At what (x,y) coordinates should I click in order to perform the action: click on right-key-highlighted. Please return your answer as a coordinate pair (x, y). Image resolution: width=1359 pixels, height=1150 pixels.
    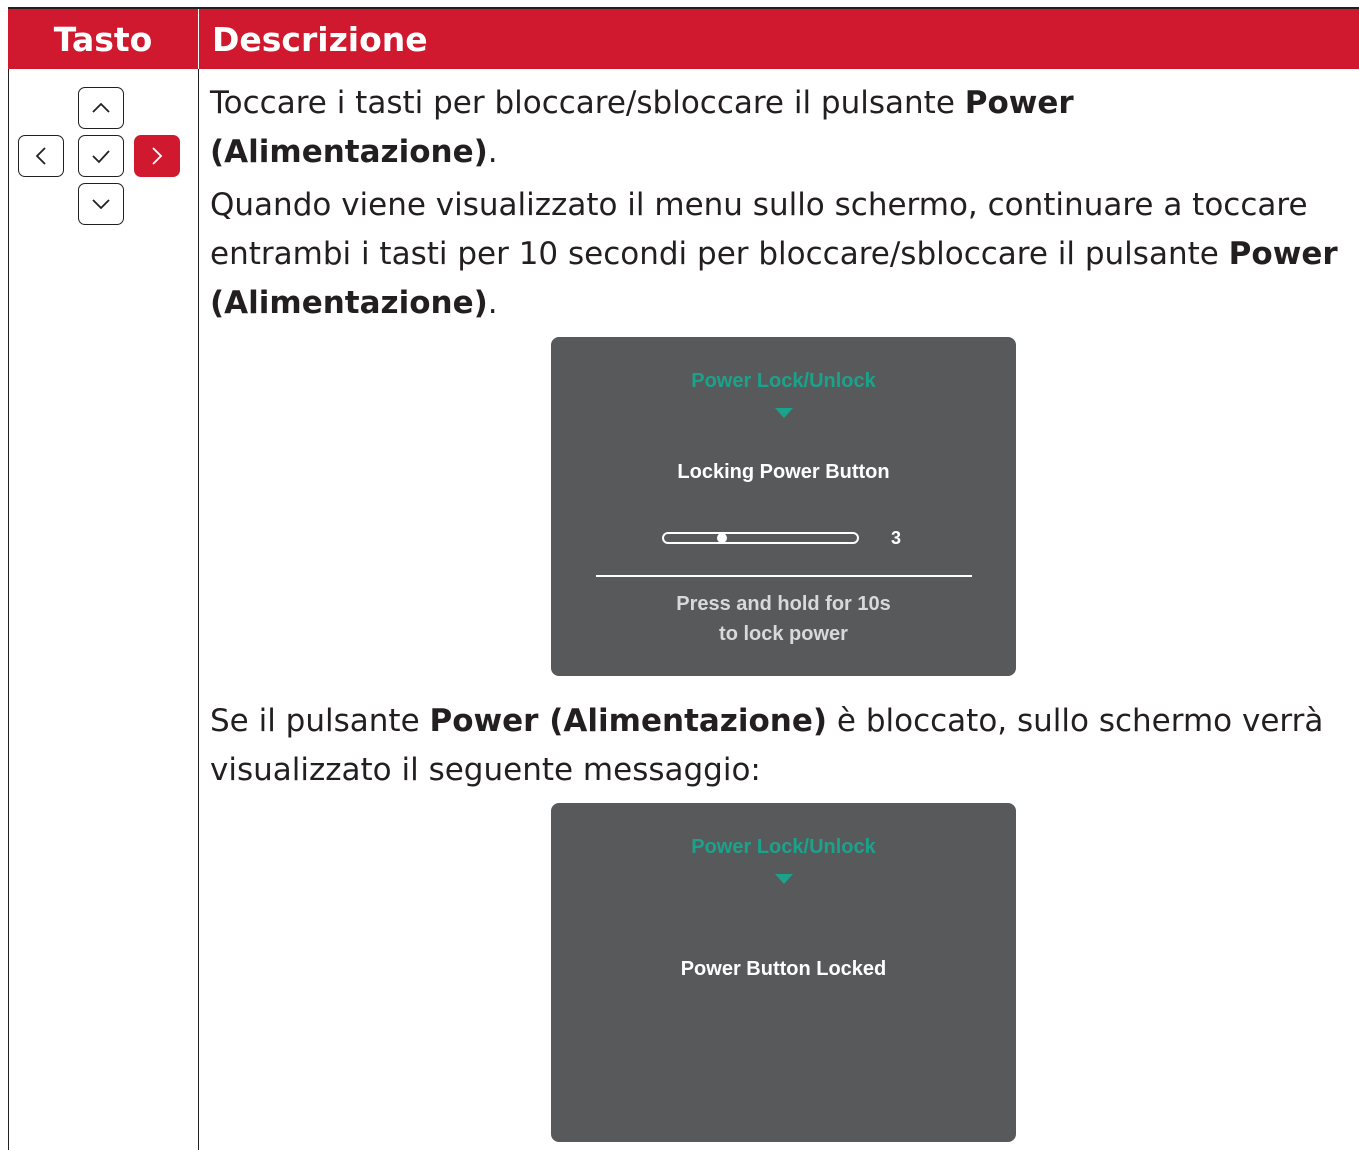
    Looking at the image, I should click on (157, 156).